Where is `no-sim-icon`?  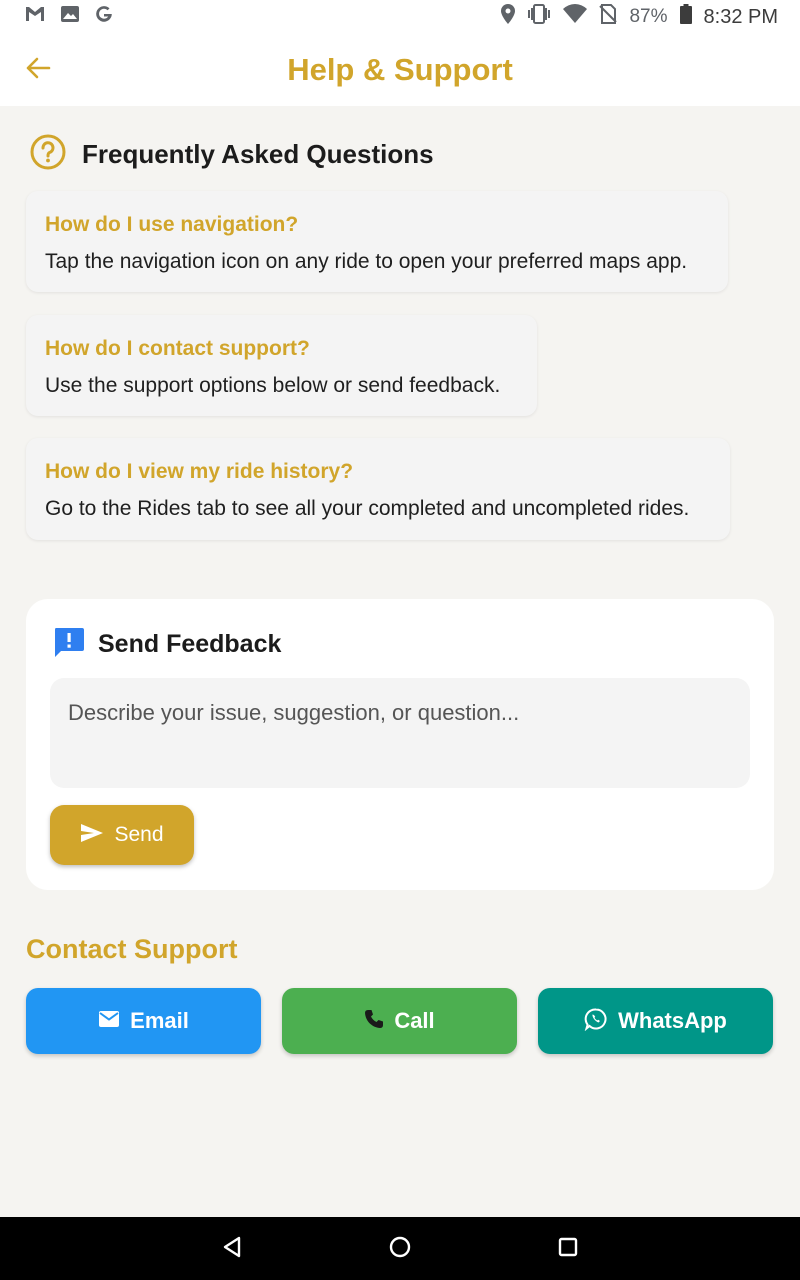
no-sim-icon is located at coordinates (608, 17).